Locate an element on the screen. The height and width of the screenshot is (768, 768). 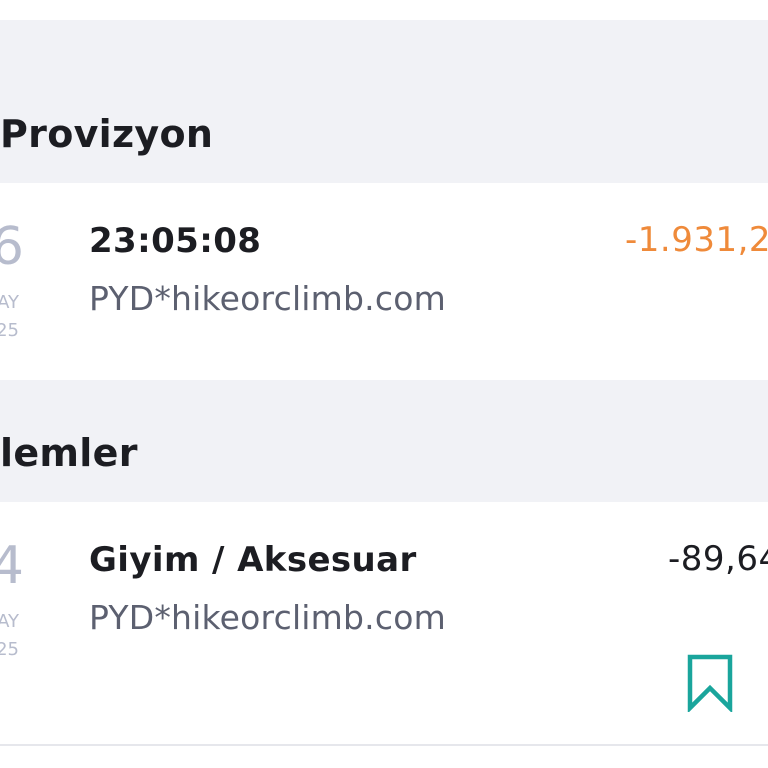
section-title: Provizyon is located at coordinates (107, 134).